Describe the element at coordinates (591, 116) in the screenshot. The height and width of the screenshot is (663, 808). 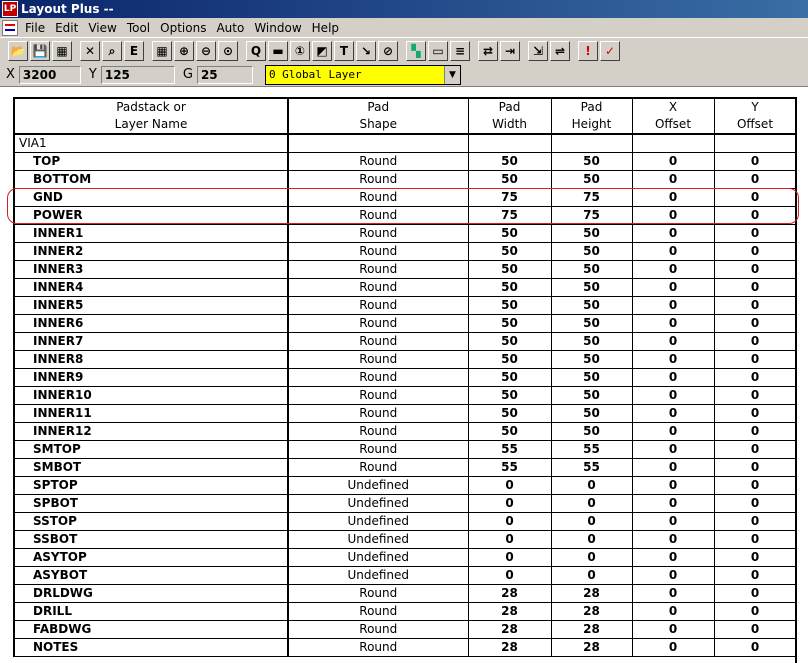
I see `pad-height-header: Pad Height` at that location.